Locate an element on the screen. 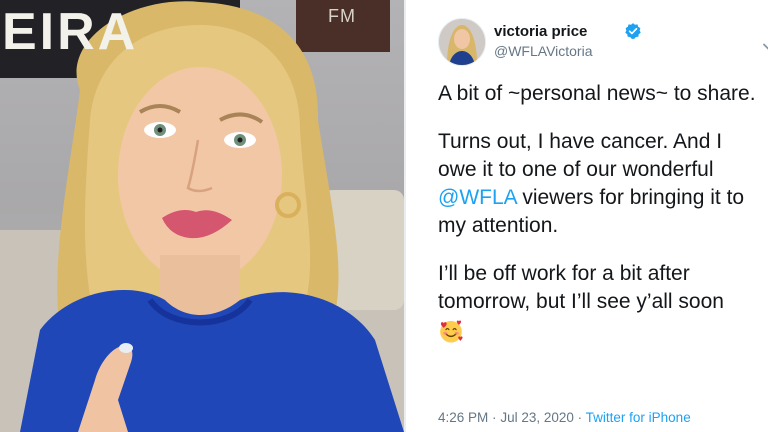 The height and width of the screenshot is (432, 768). avatar-image is located at coordinates (462, 42).